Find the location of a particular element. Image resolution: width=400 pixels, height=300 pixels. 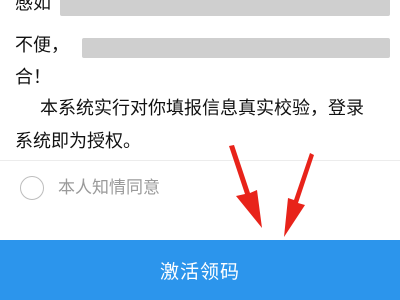

divider is located at coordinates (200, 160).